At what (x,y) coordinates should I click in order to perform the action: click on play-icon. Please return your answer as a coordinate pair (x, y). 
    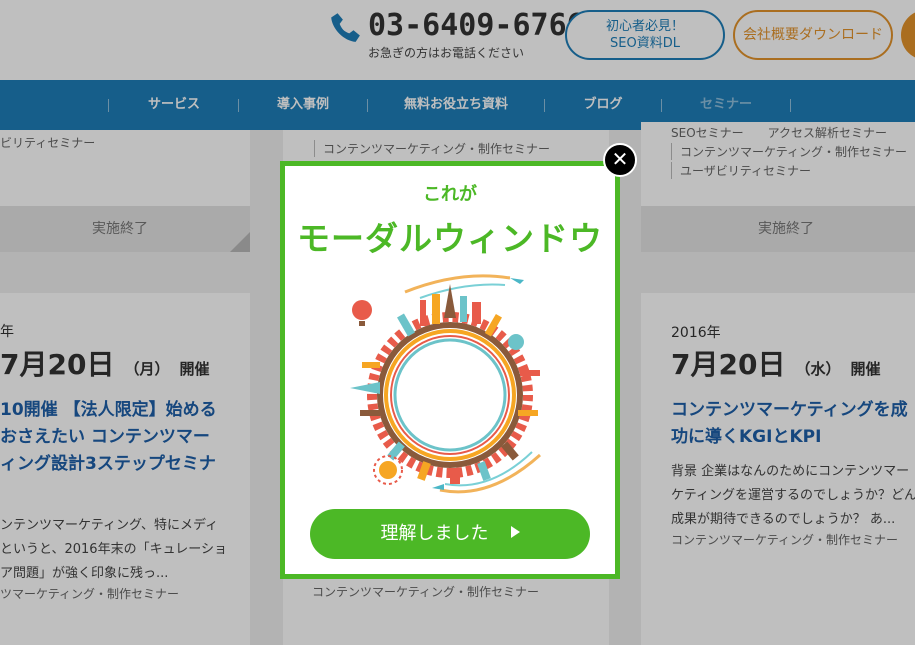
    Looking at the image, I should click on (515, 532).